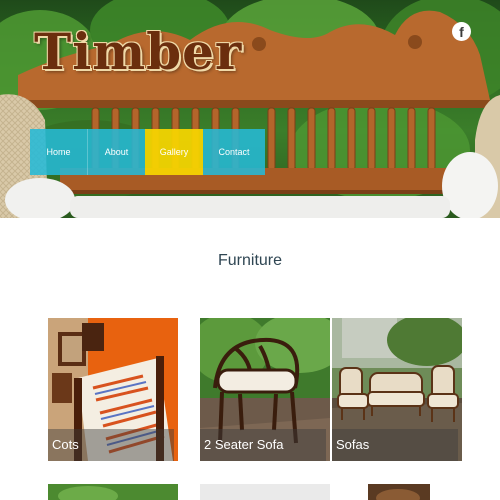 This screenshot has width=500, height=500. Describe the element at coordinates (111, 445) in the screenshot. I see `category-label: Cots` at that location.